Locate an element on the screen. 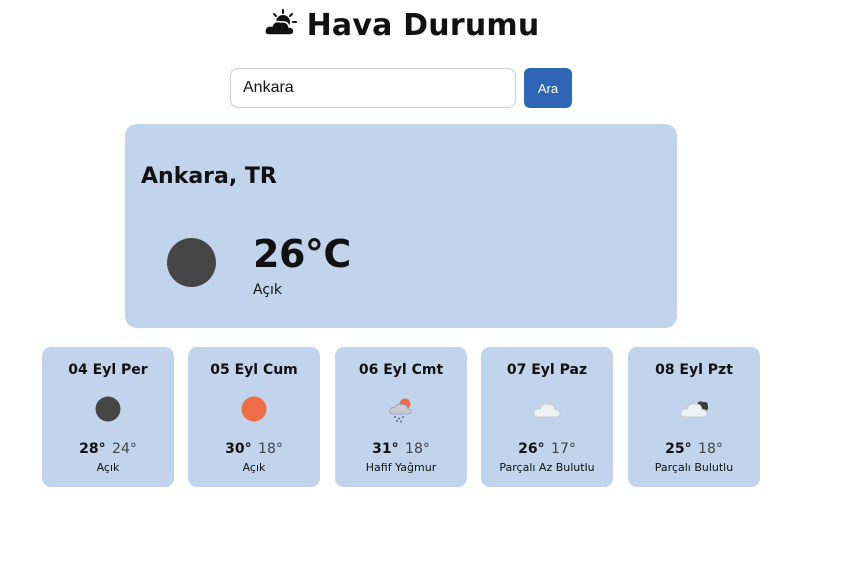 Image resolution: width=864 pixels, height=581 pixels. city-search-input is located at coordinates (373, 88).